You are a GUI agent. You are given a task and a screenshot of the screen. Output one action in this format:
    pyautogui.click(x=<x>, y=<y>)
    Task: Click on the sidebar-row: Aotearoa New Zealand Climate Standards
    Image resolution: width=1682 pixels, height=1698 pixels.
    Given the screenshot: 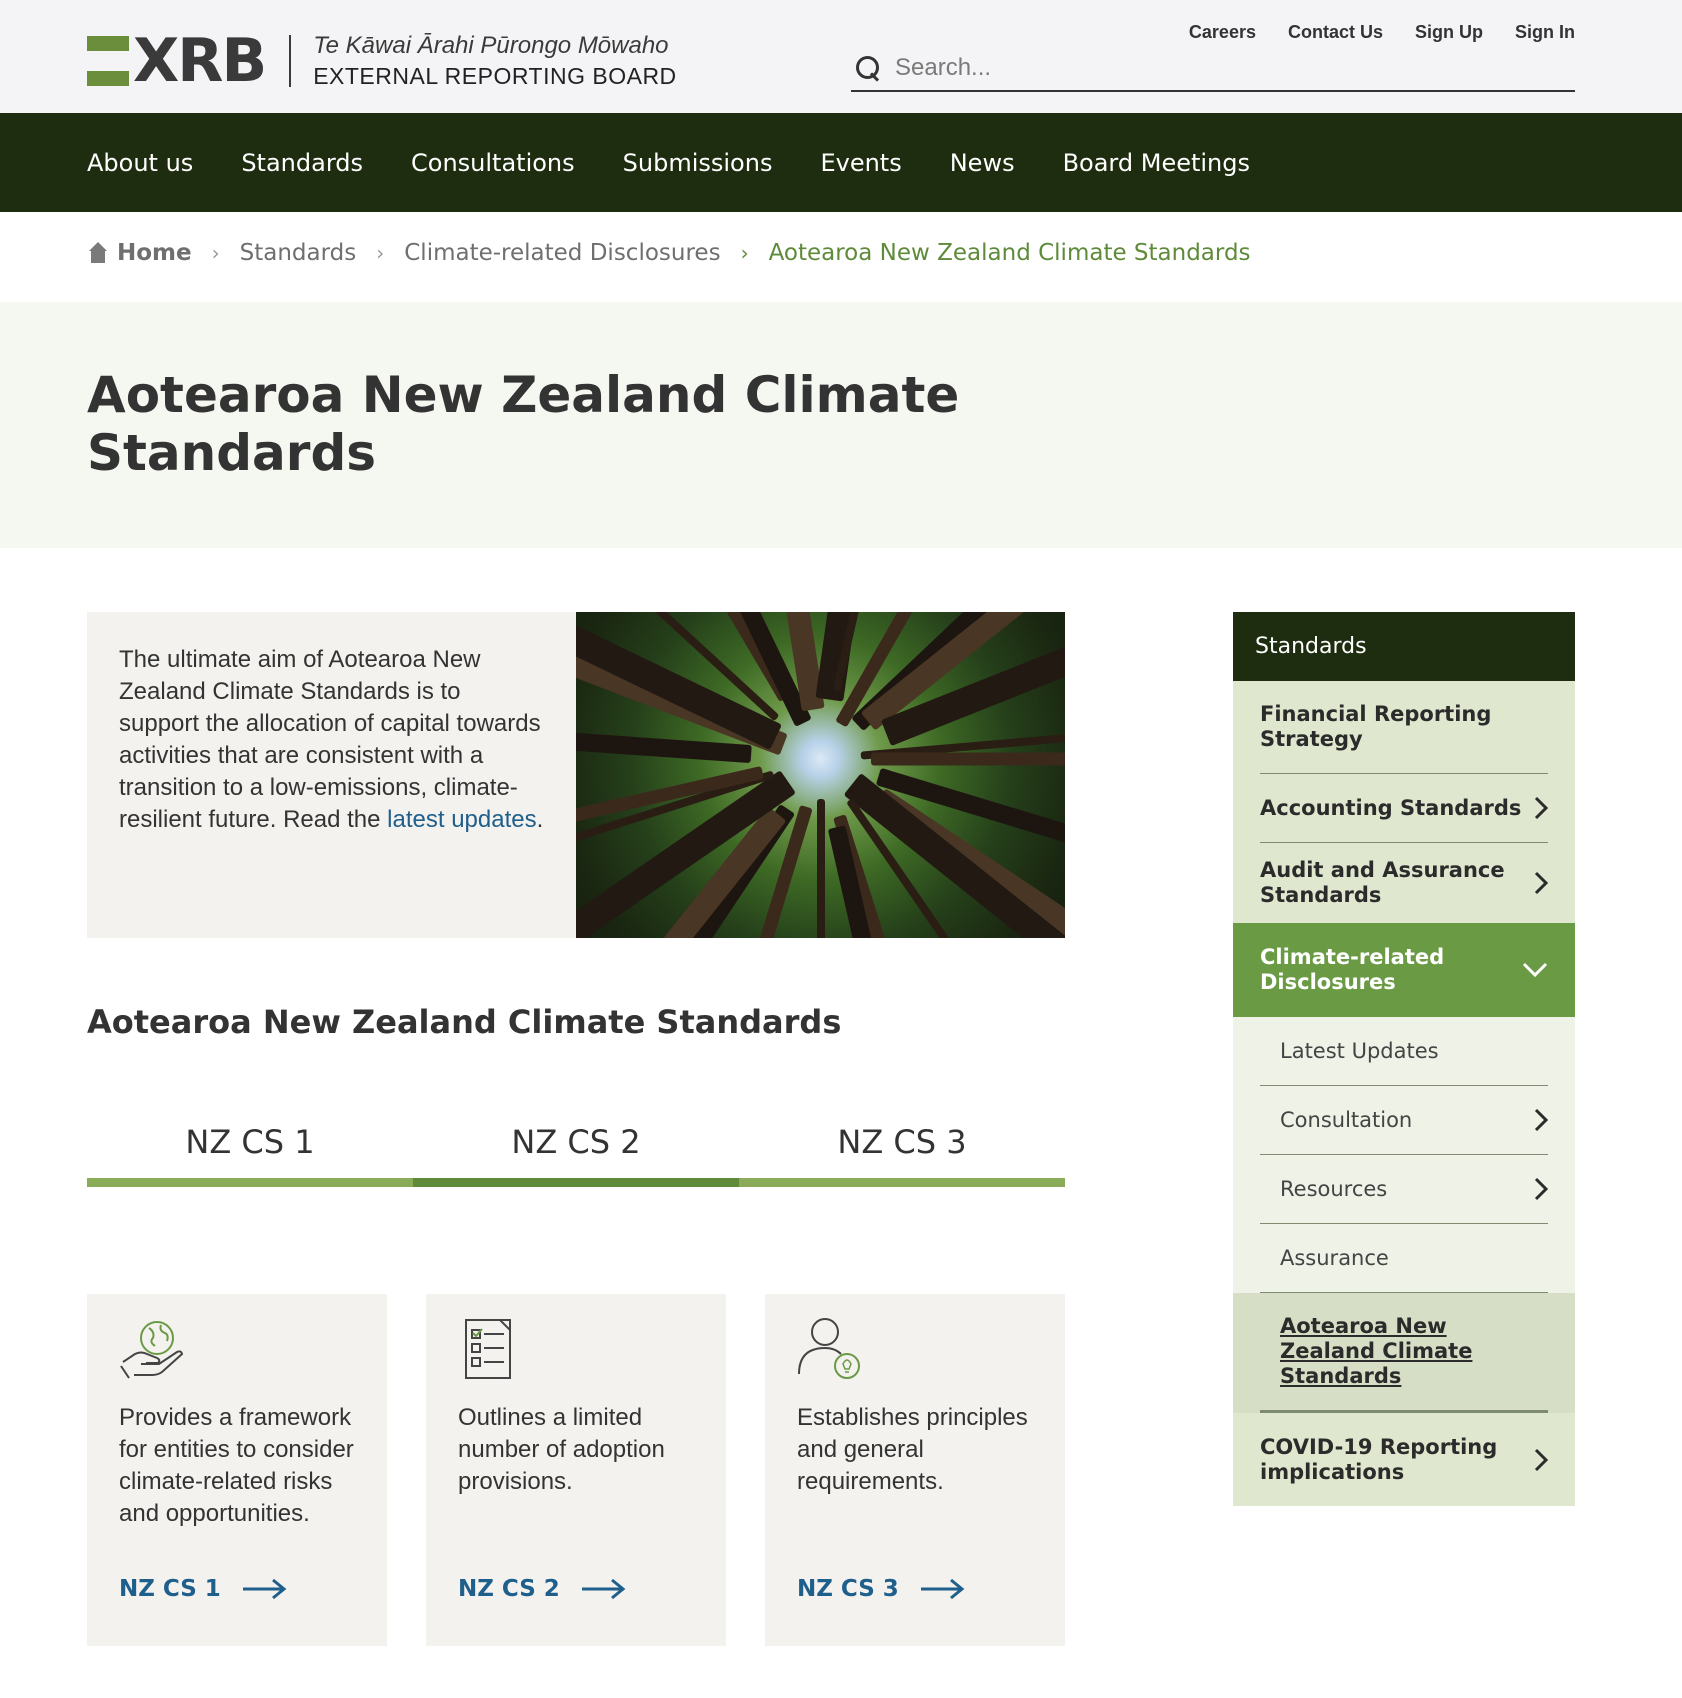 What is the action you would take?
    pyautogui.click(x=1404, y=1353)
    